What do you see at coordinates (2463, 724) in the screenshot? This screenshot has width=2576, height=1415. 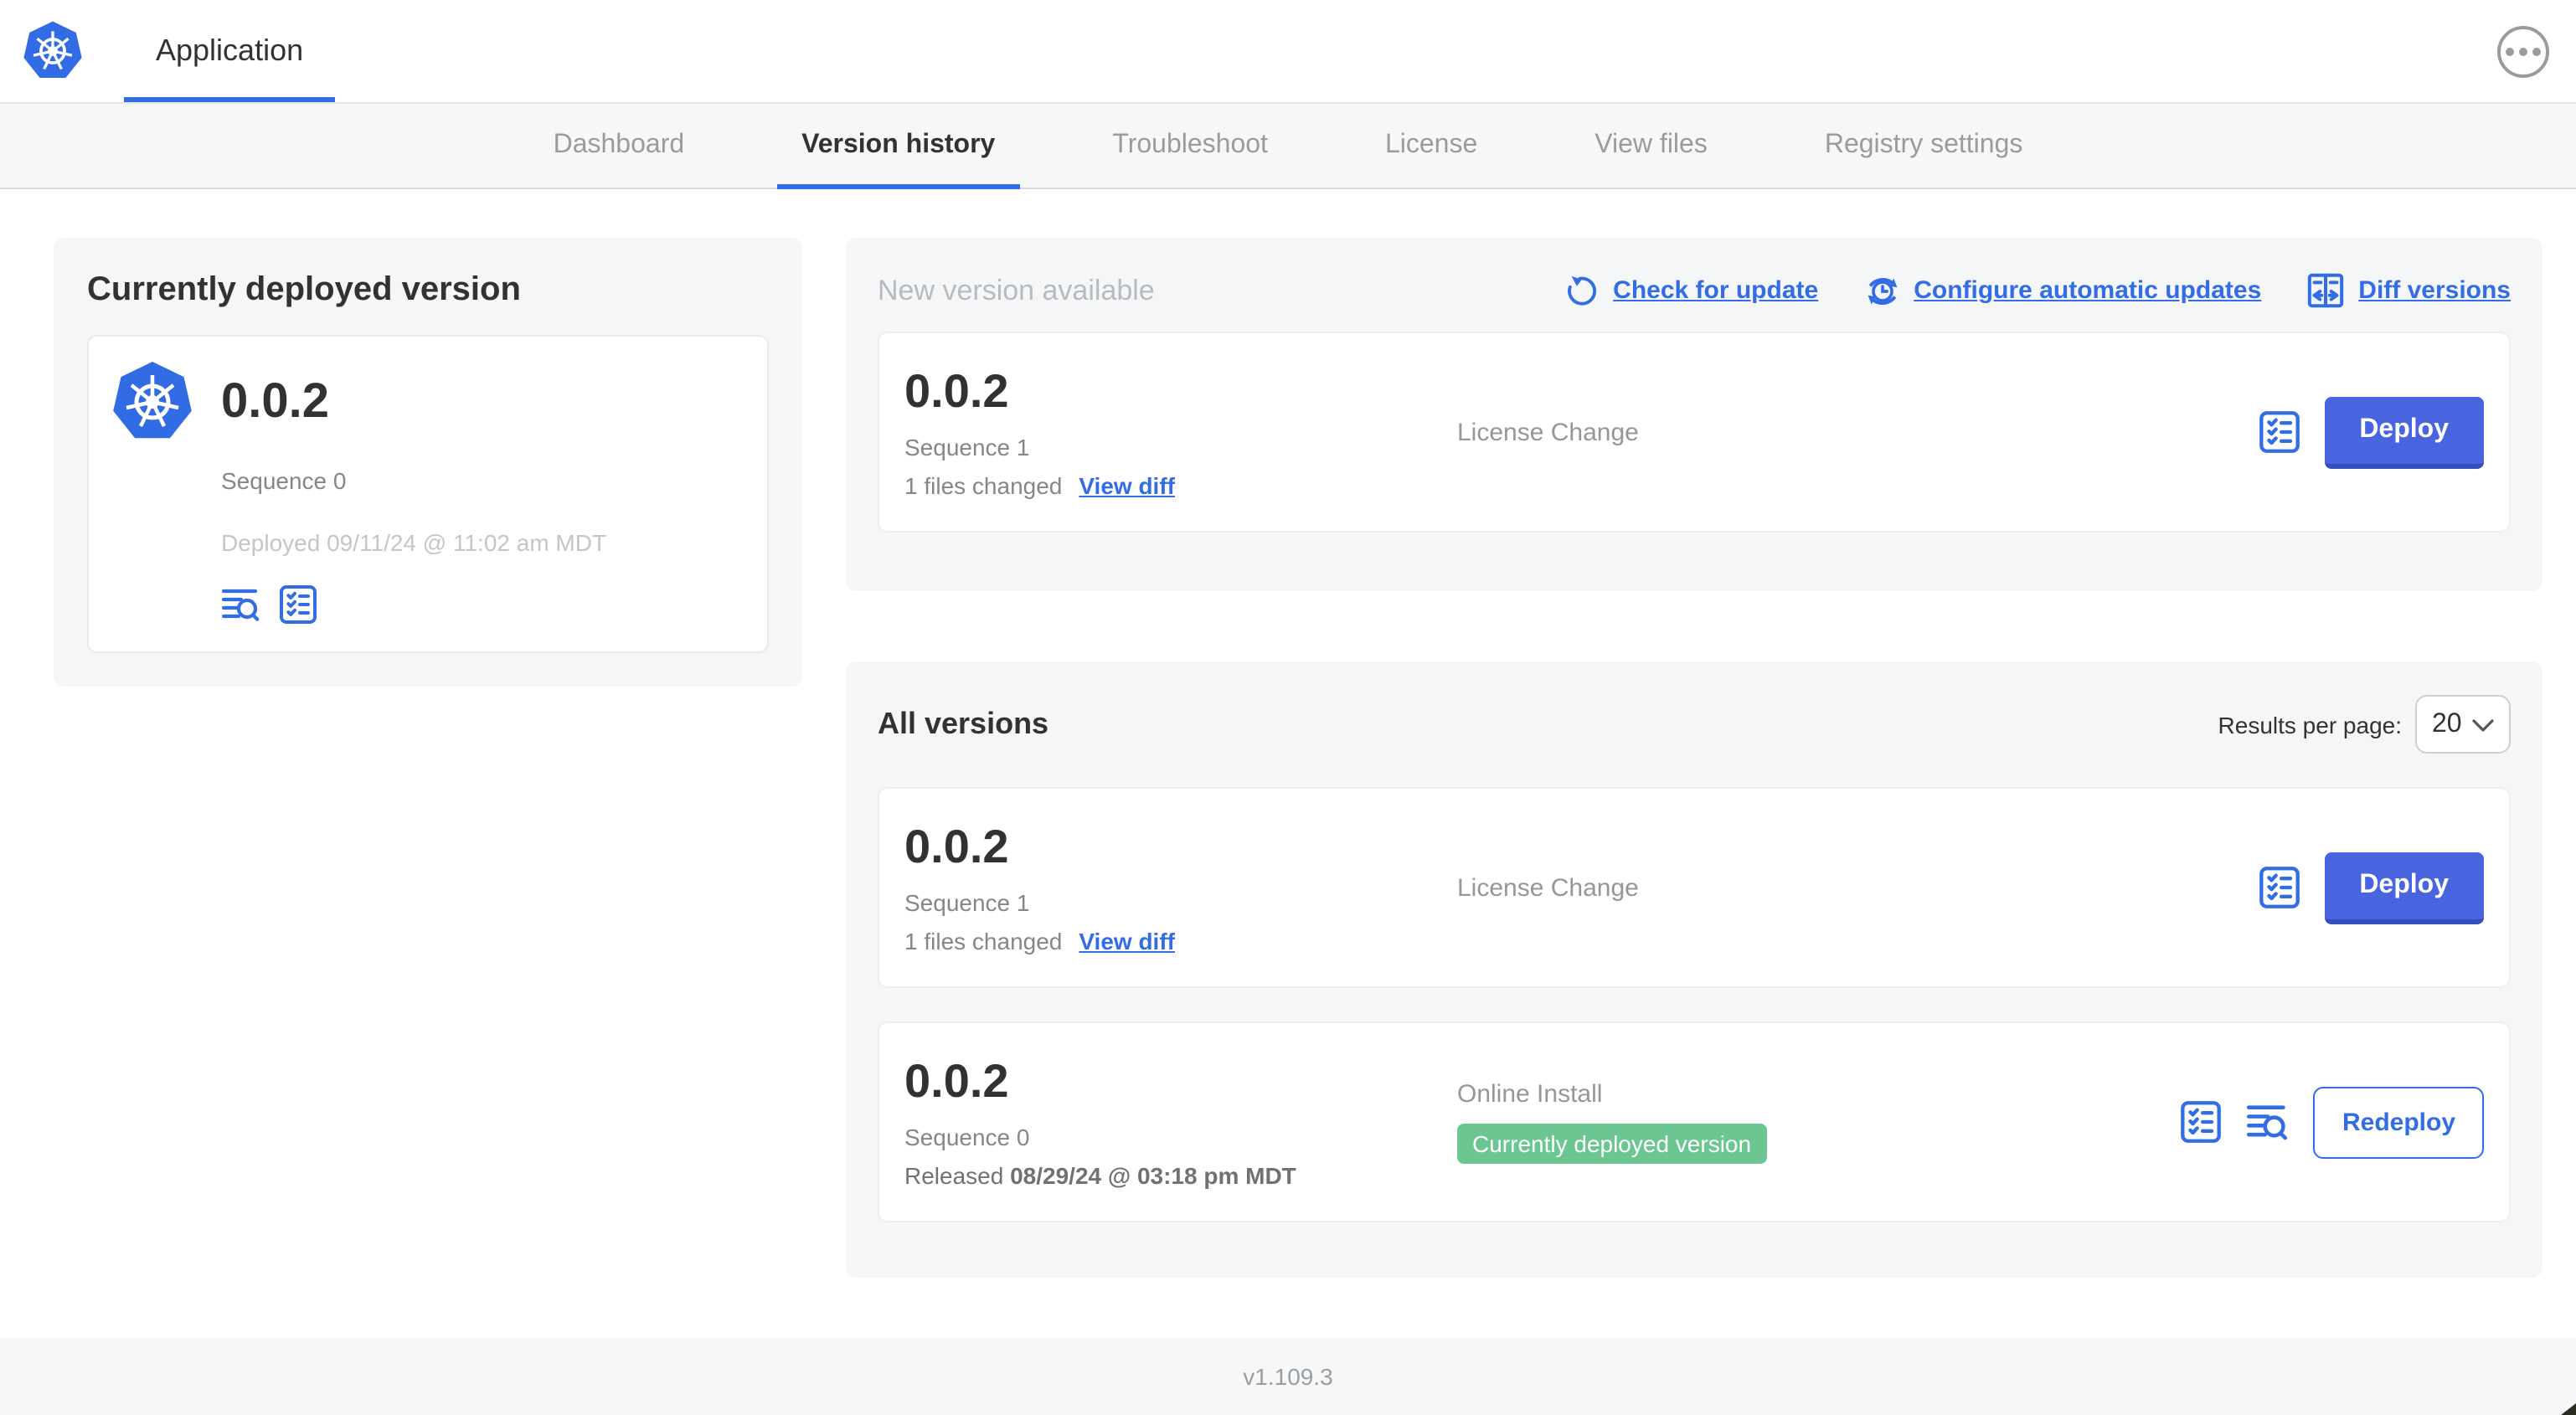 I see `results-per-page-select: 20` at bounding box center [2463, 724].